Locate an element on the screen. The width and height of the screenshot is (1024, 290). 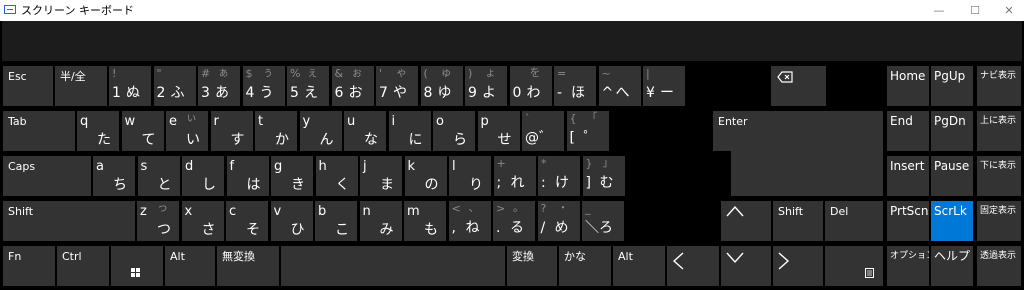
key-1: ! 1 ぬ is located at coordinates (130, 86).